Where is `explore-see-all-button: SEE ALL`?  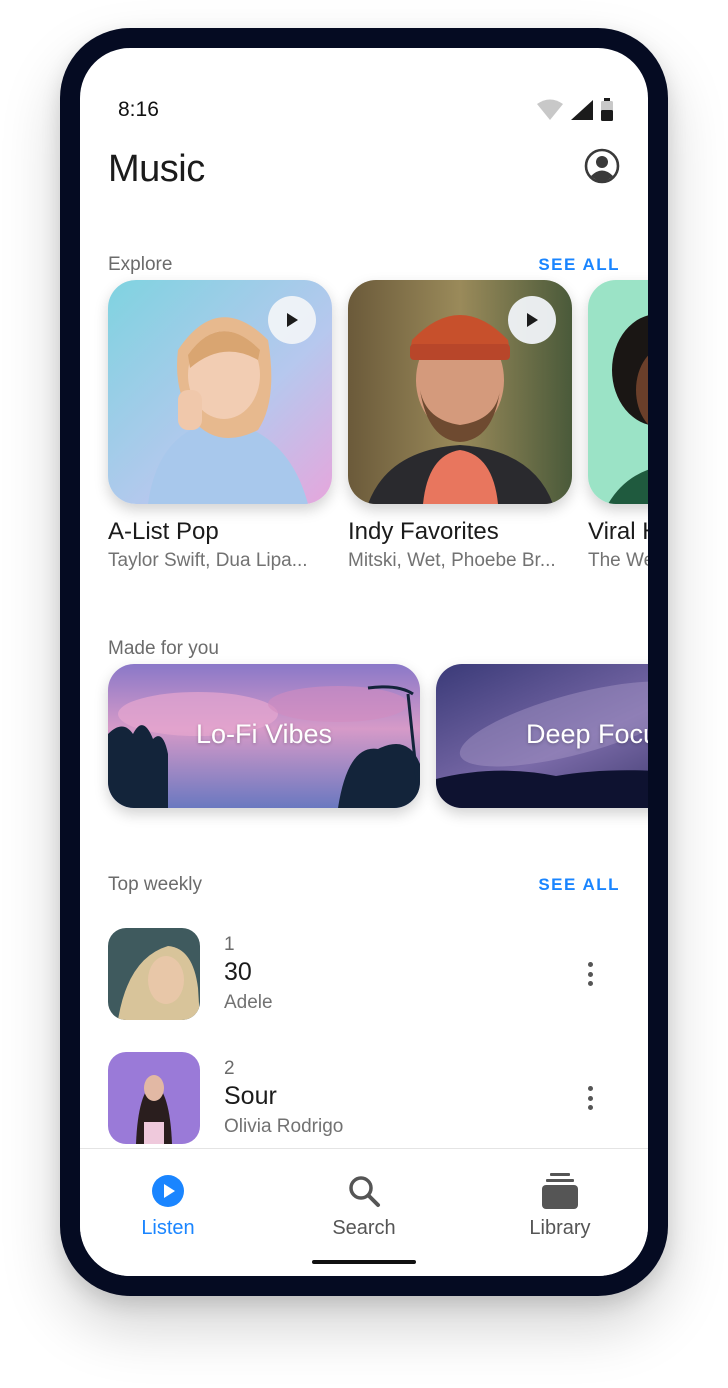 explore-see-all-button: SEE ALL is located at coordinates (579, 265).